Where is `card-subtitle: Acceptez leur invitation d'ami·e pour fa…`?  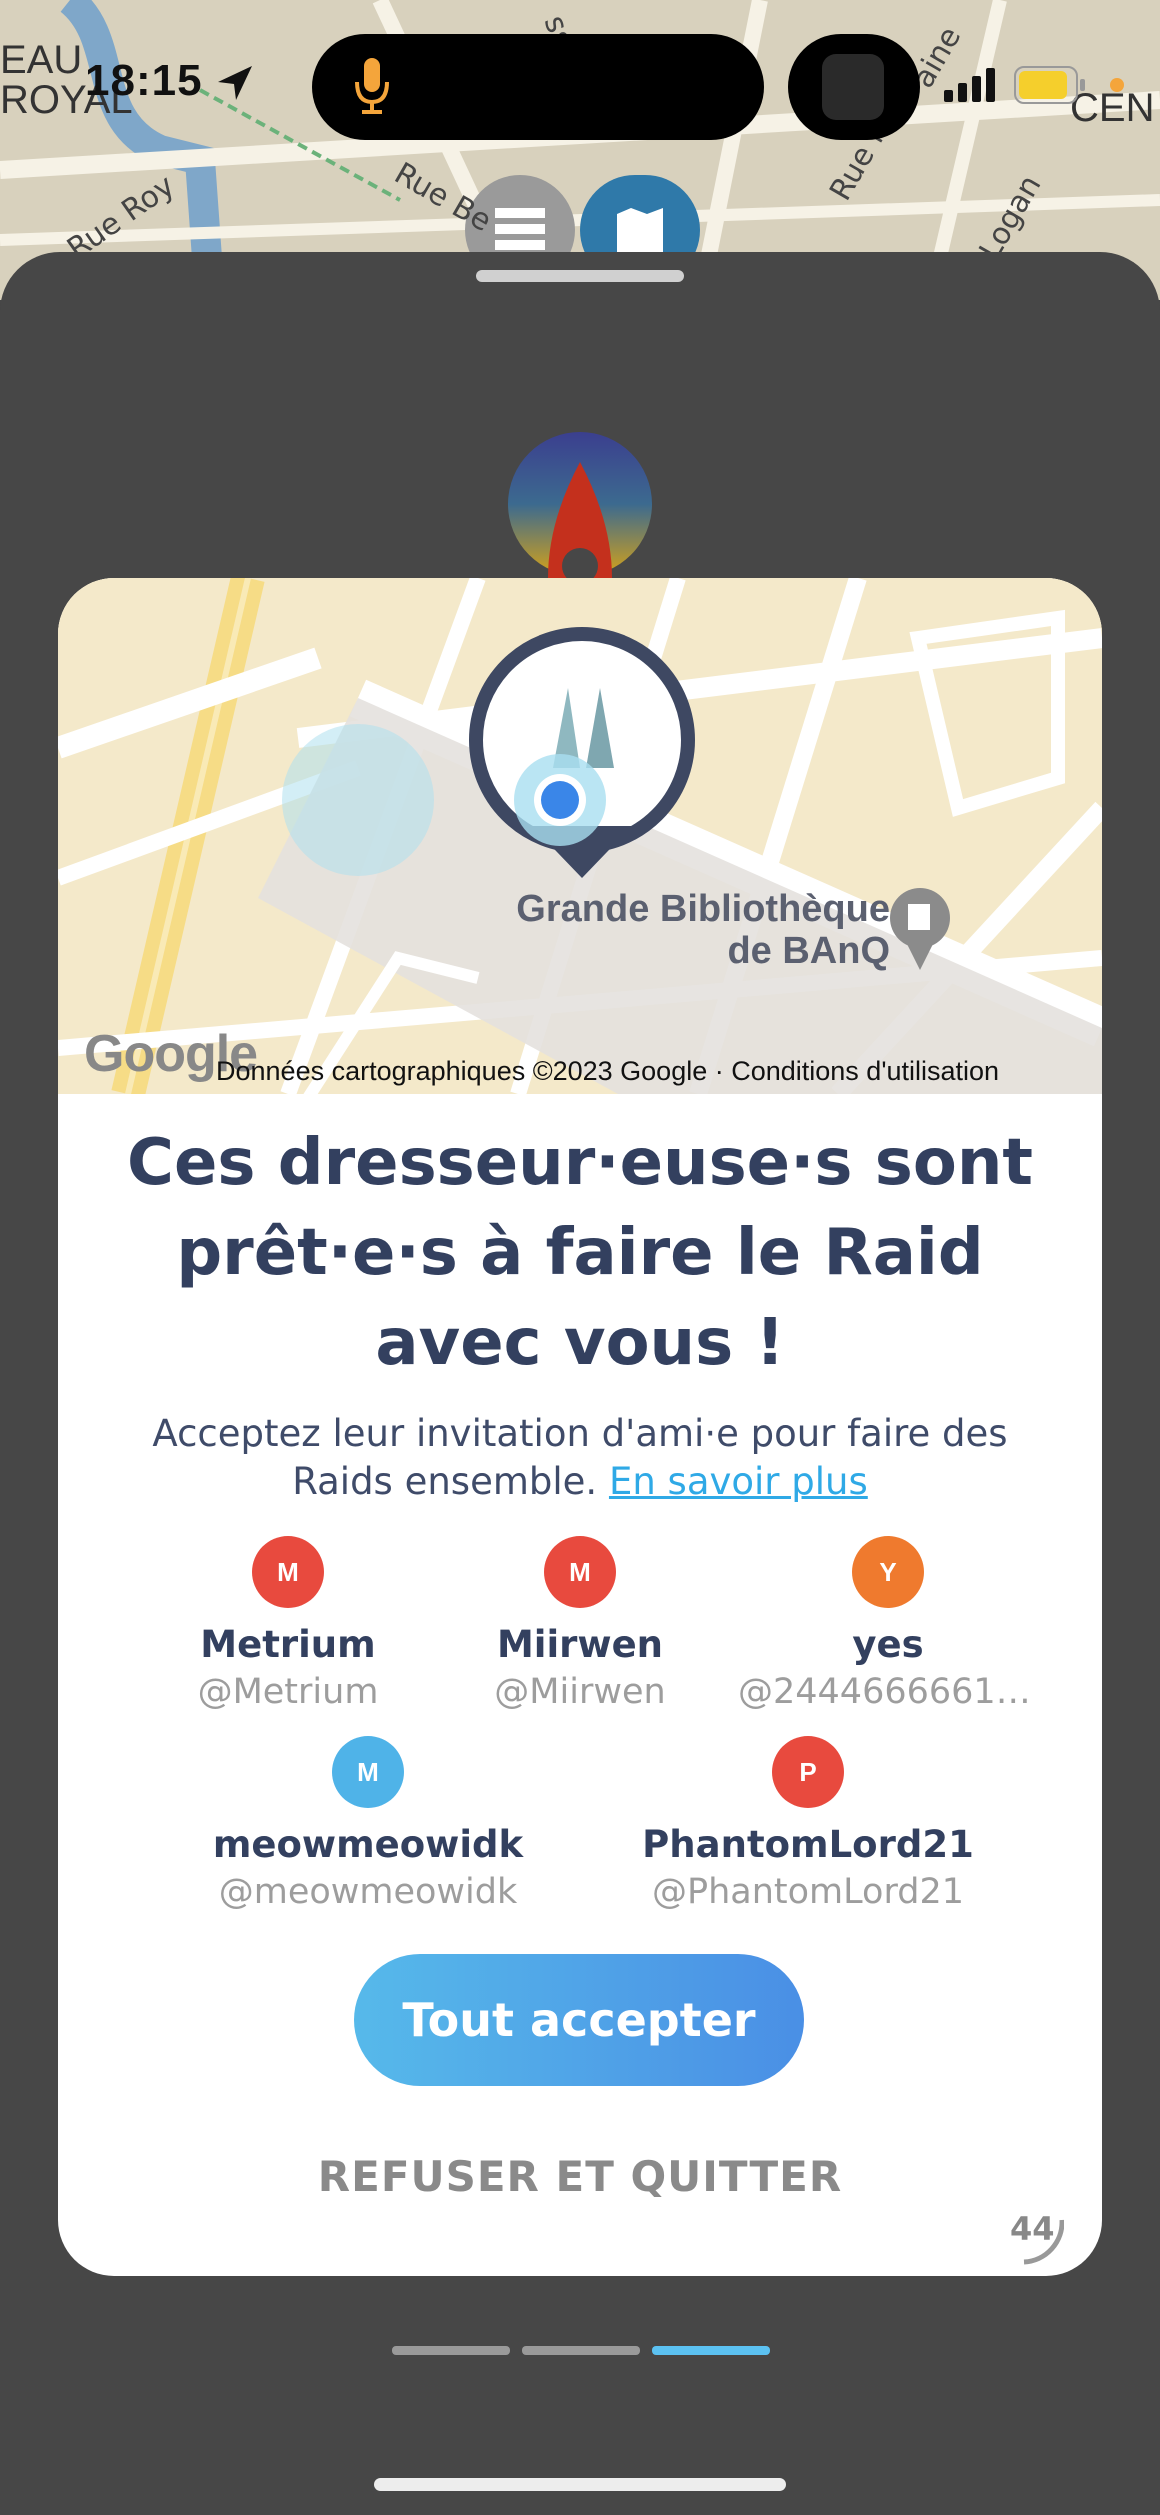
card-subtitle: Acceptez leur invitation d'ami·e pour fa… is located at coordinates (580, 1458).